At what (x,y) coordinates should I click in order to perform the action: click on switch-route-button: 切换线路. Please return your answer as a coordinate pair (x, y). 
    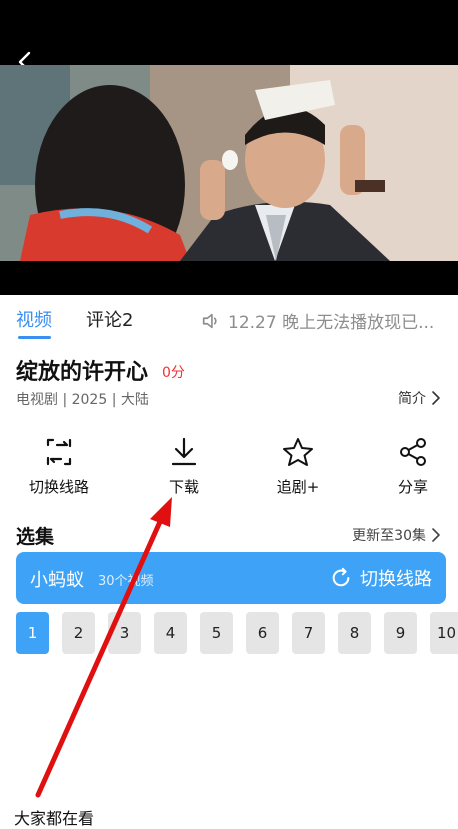
    Looking at the image, I should click on (59, 466).